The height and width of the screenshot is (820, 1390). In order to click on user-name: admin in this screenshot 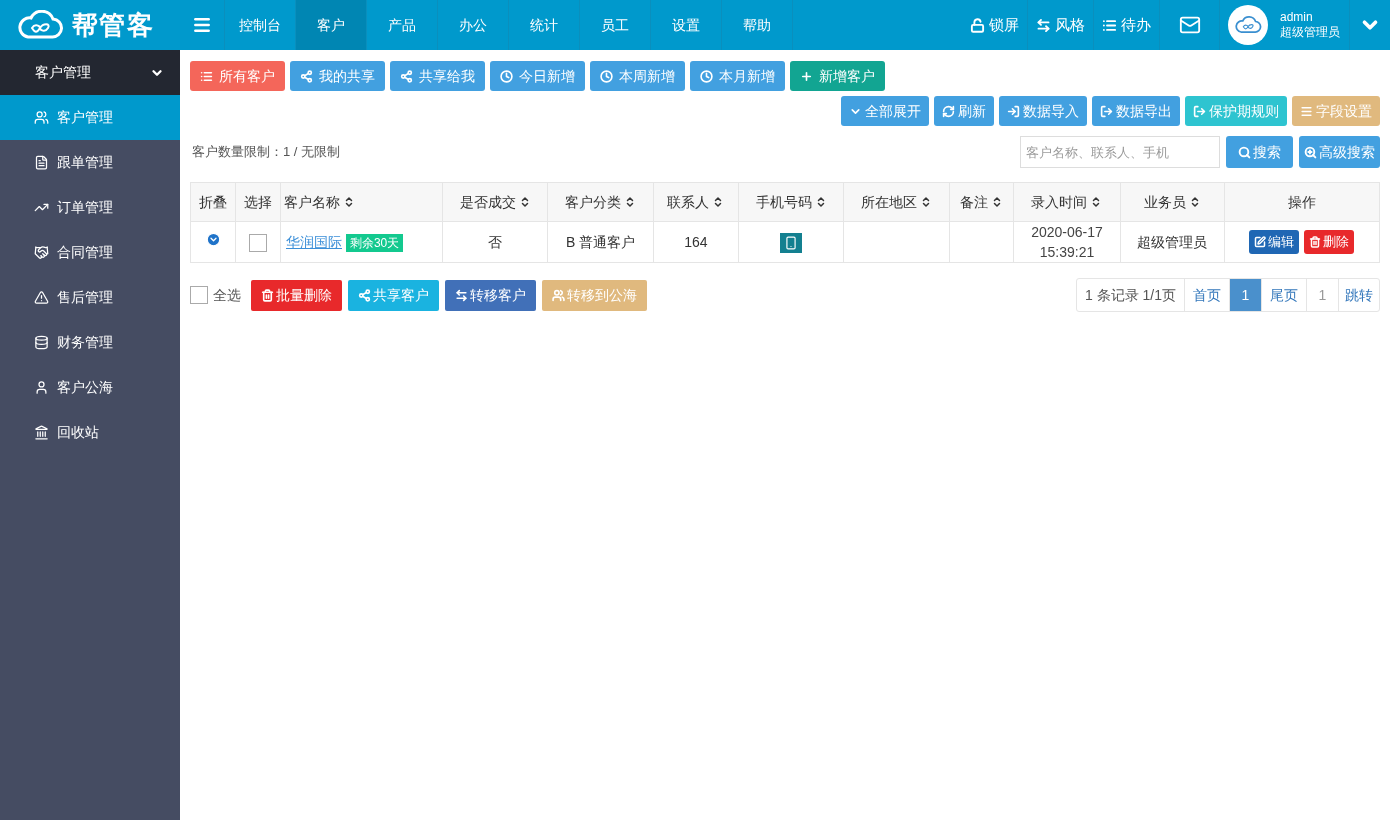, I will do `click(1297, 17)`.